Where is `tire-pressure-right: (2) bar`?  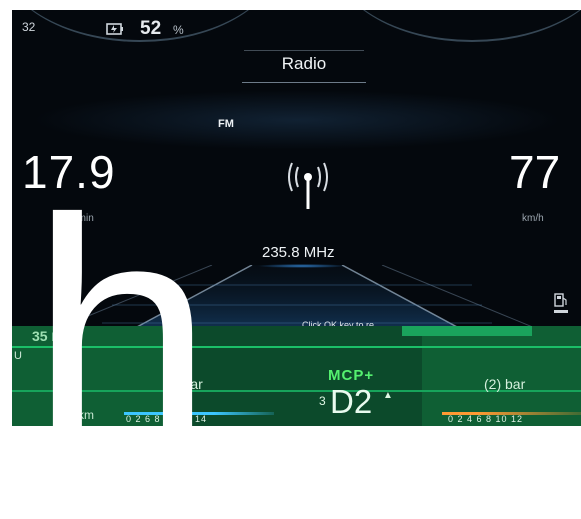
tire-pressure-right: (2) bar is located at coordinates (504, 384).